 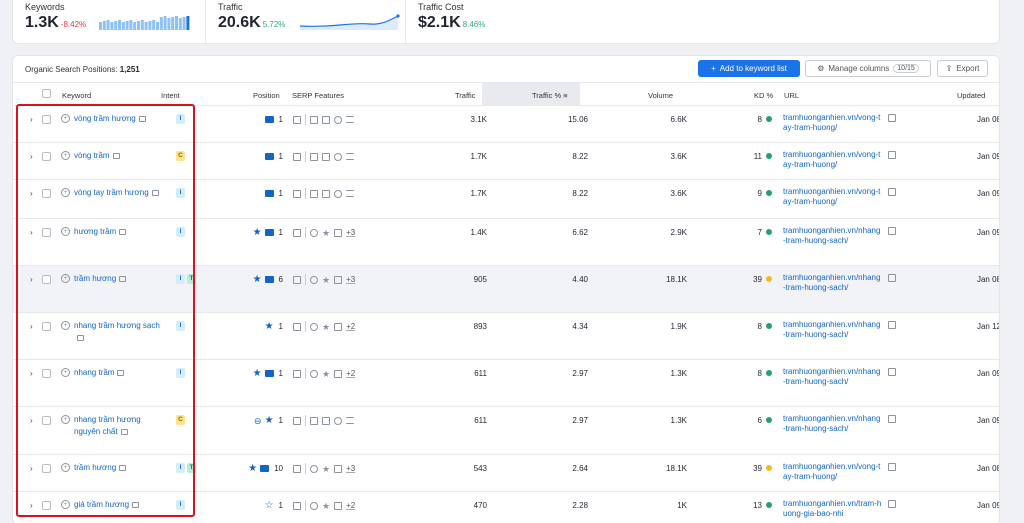 What do you see at coordinates (749, 68) in the screenshot?
I see `add-to-keyword-list-button: + Add to keyword list` at bounding box center [749, 68].